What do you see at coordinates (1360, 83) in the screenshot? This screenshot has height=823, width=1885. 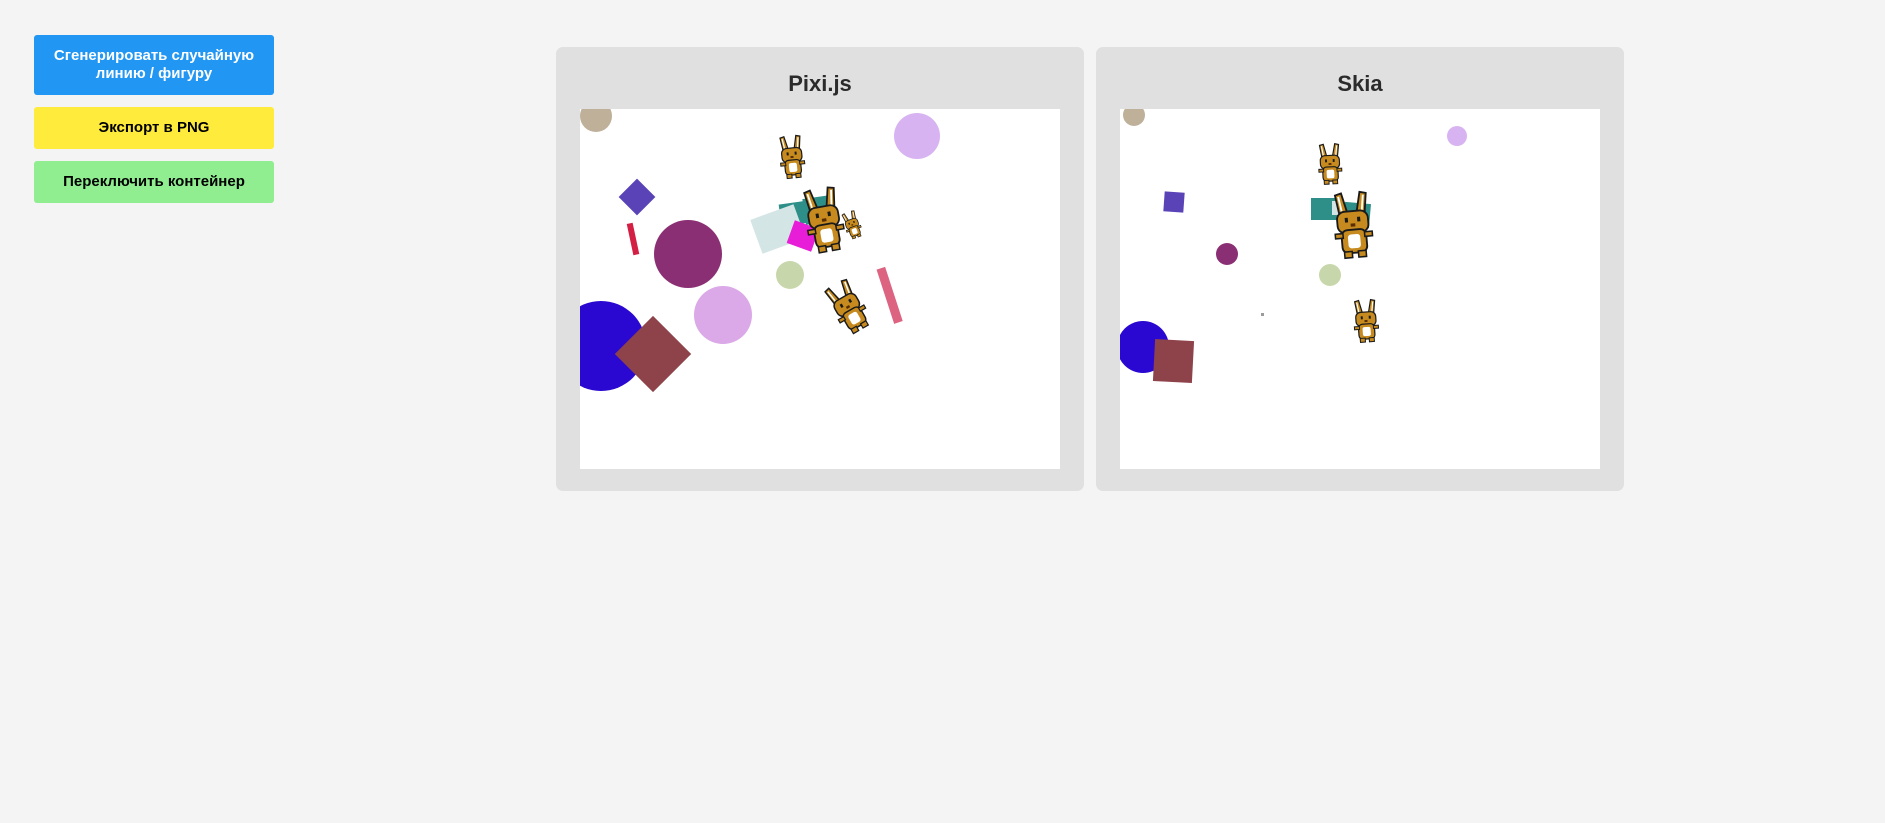 I see `skia-panel-title: Skia` at bounding box center [1360, 83].